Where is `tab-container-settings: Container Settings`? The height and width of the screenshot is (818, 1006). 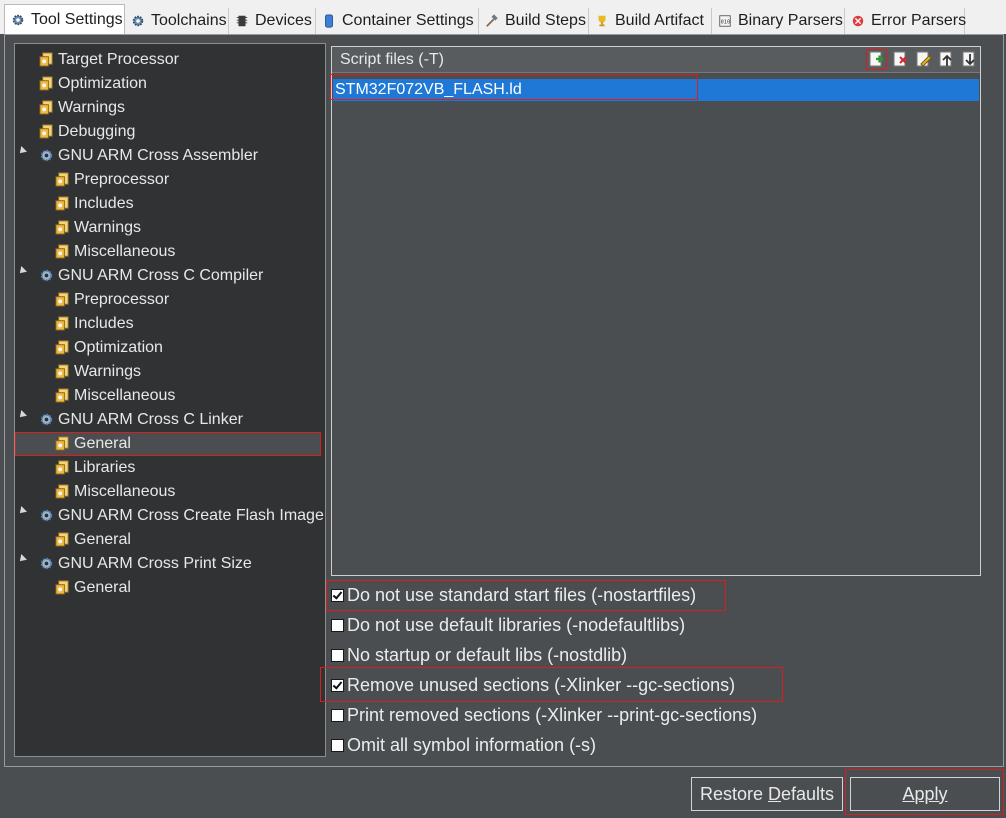 tab-container-settings: Container Settings is located at coordinates (397, 21).